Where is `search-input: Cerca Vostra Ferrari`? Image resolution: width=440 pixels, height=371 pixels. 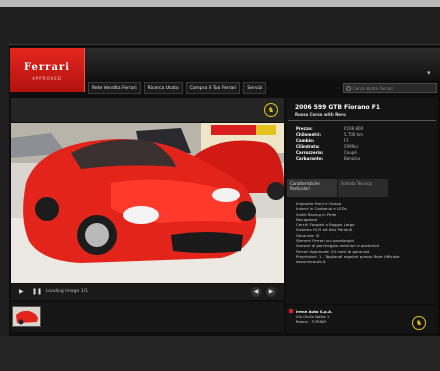 search-input: Cerca Vostra Ferrari is located at coordinates (390, 88).